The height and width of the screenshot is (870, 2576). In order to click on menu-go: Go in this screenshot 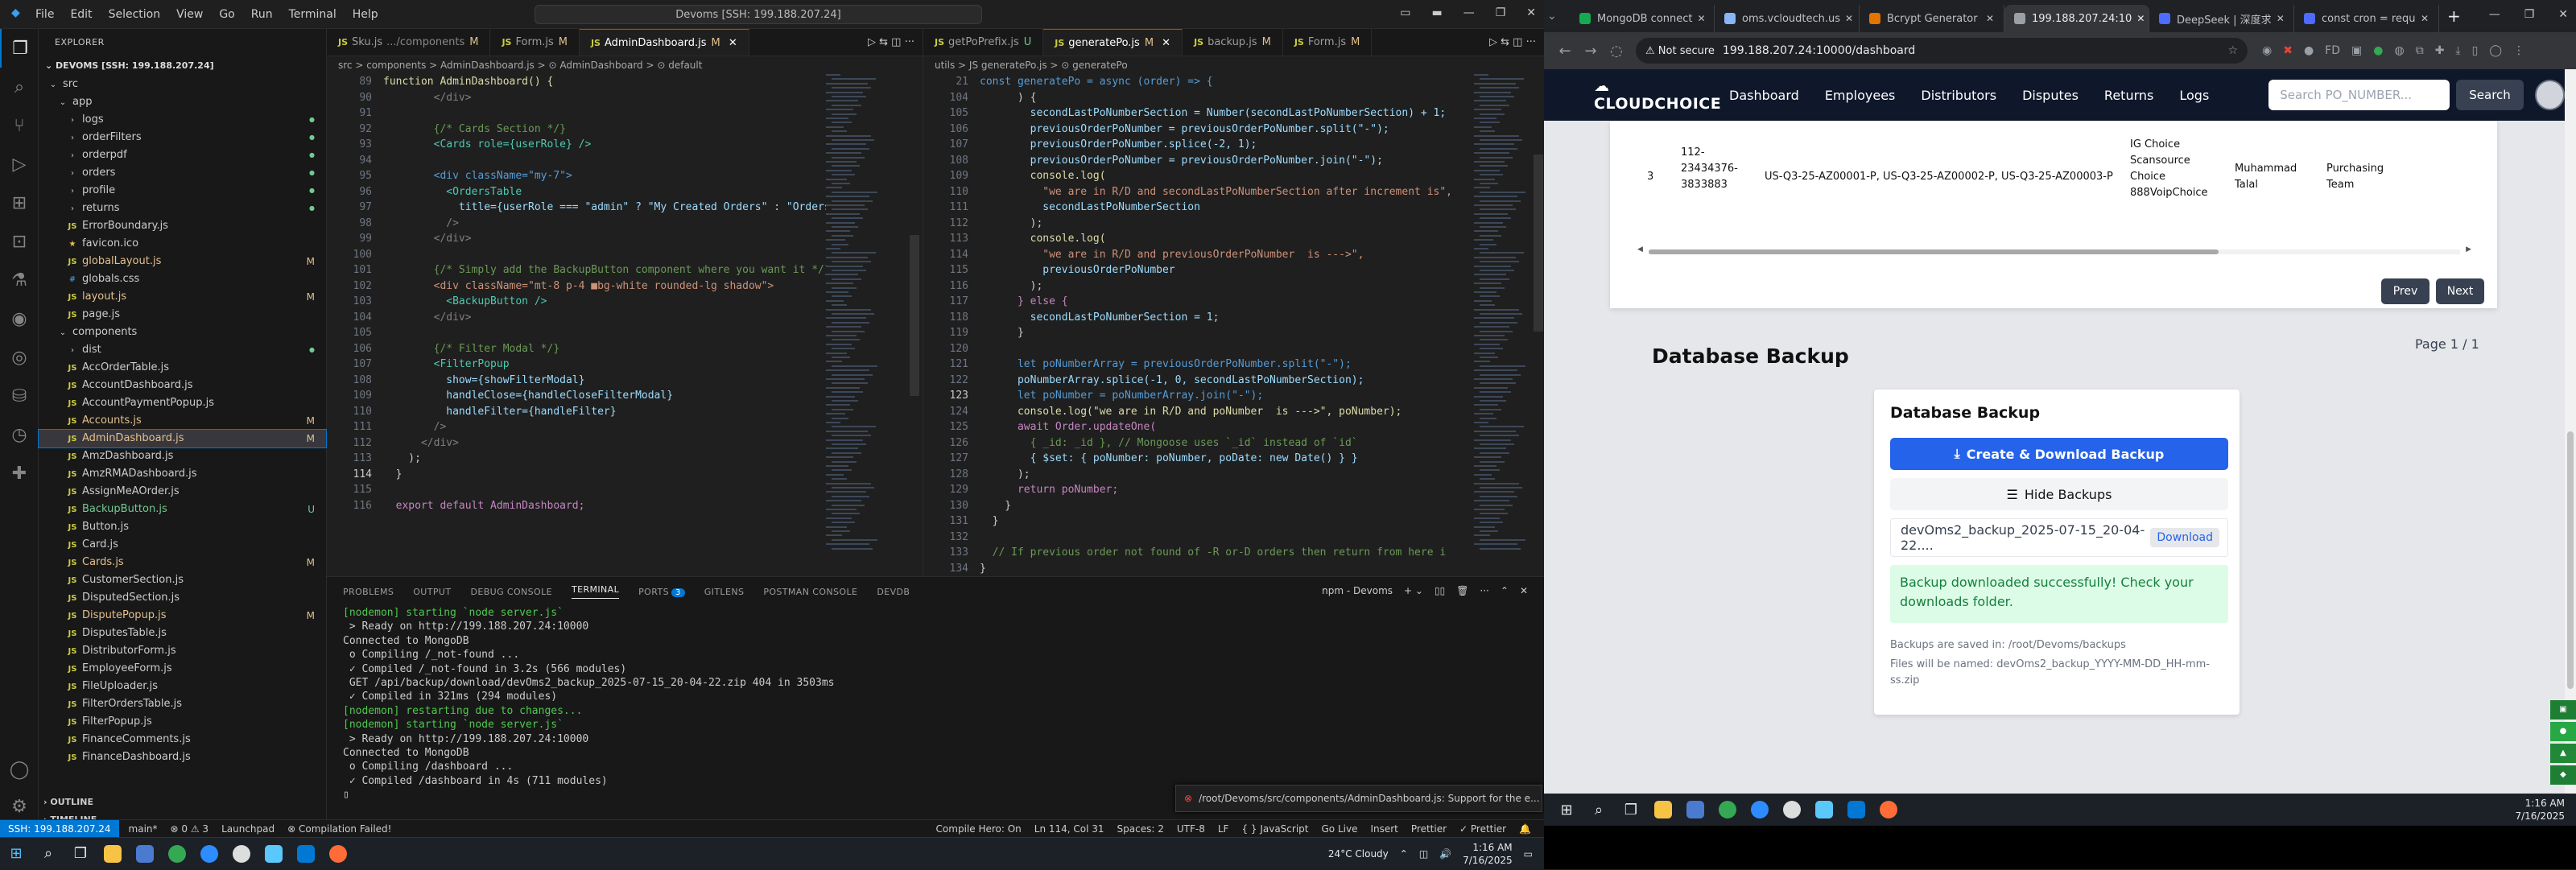, I will do `click(226, 14)`.